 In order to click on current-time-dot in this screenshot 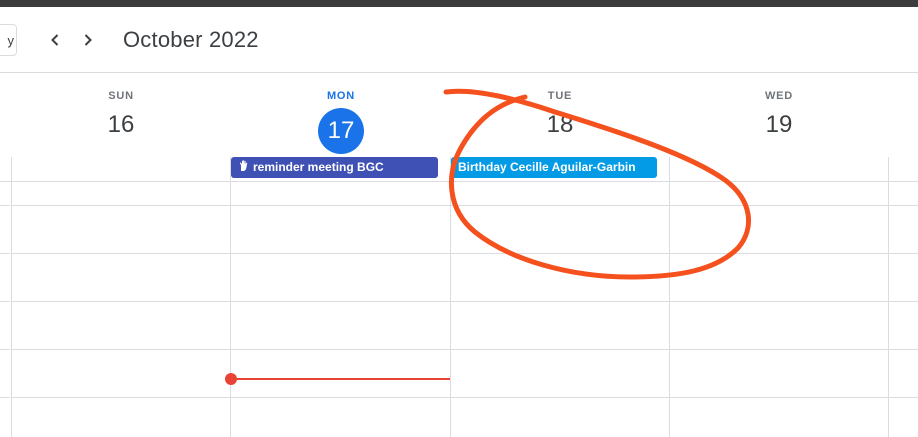, I will do `click(231, 379)`.